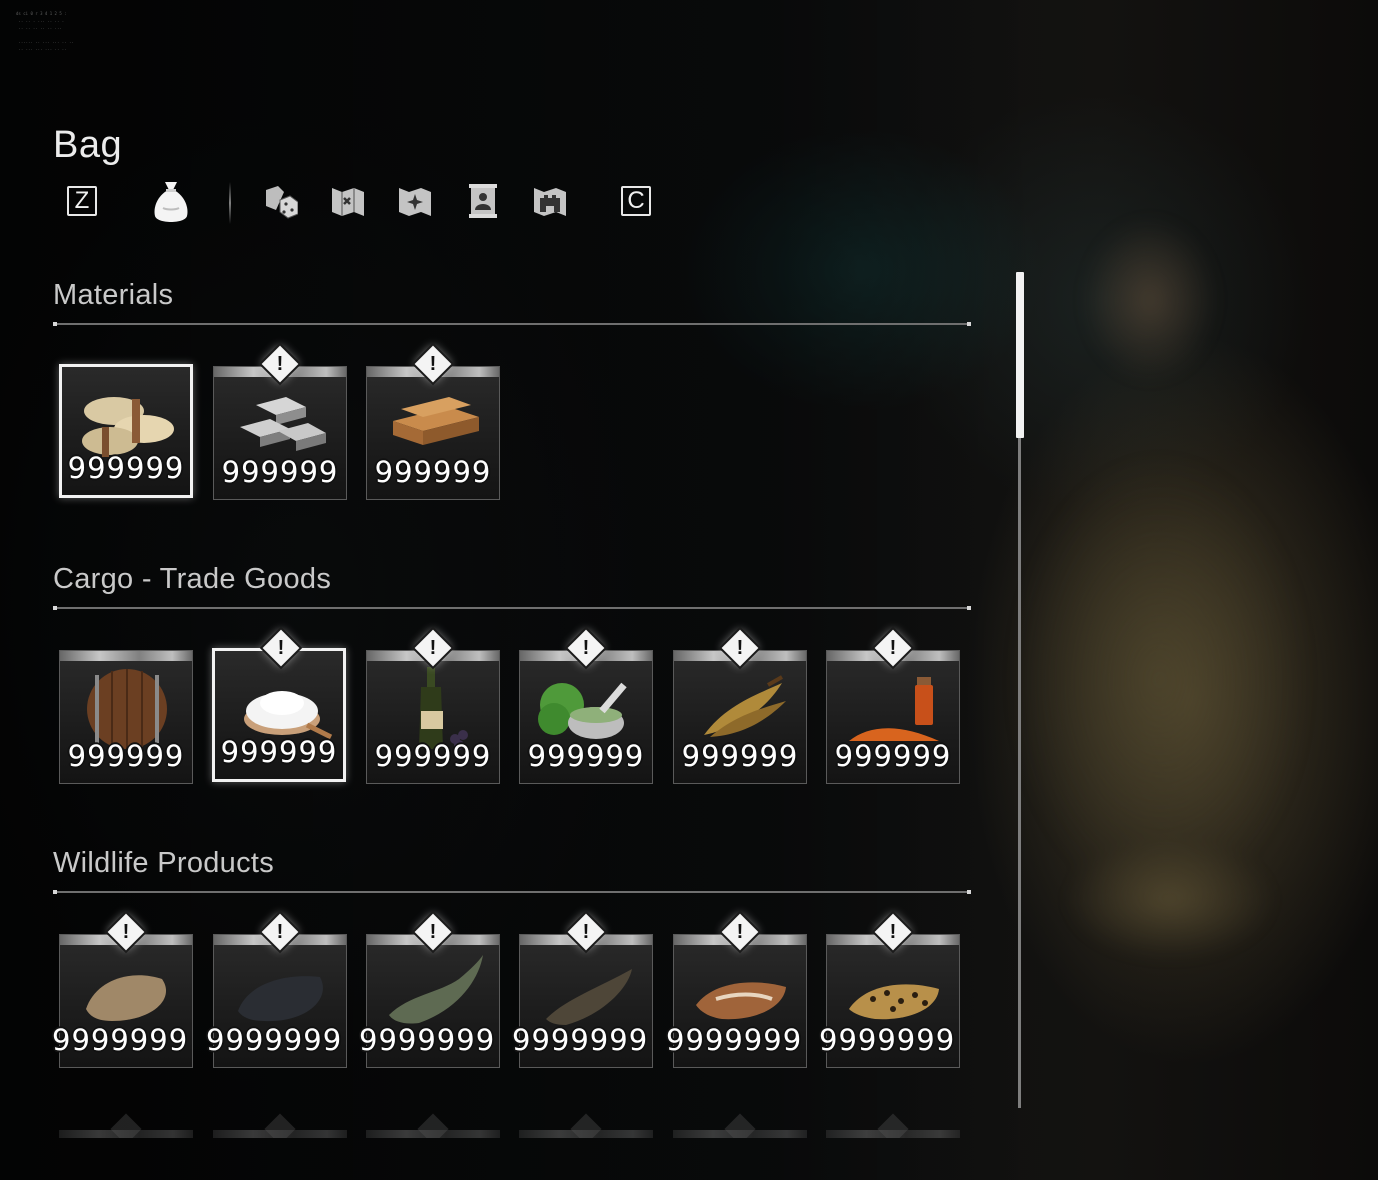 The width and height of the screenshot is (1378, 1180). Describe the element at coordinates (586, 706) in the screenshot. I see `item-slot-herbs: 999999 !` at that location.